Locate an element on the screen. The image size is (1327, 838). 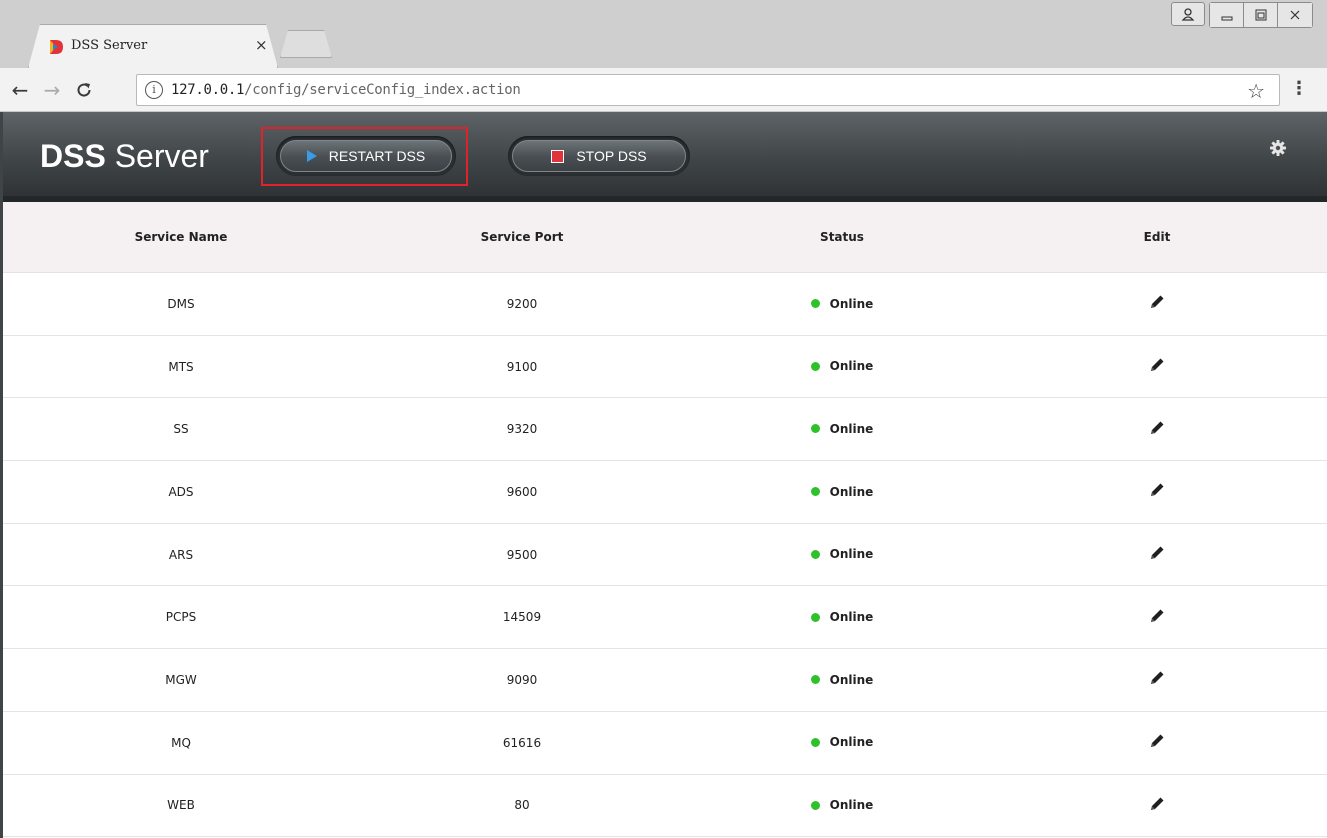
settings-gear-icon is located at coordinates (1278, 148).